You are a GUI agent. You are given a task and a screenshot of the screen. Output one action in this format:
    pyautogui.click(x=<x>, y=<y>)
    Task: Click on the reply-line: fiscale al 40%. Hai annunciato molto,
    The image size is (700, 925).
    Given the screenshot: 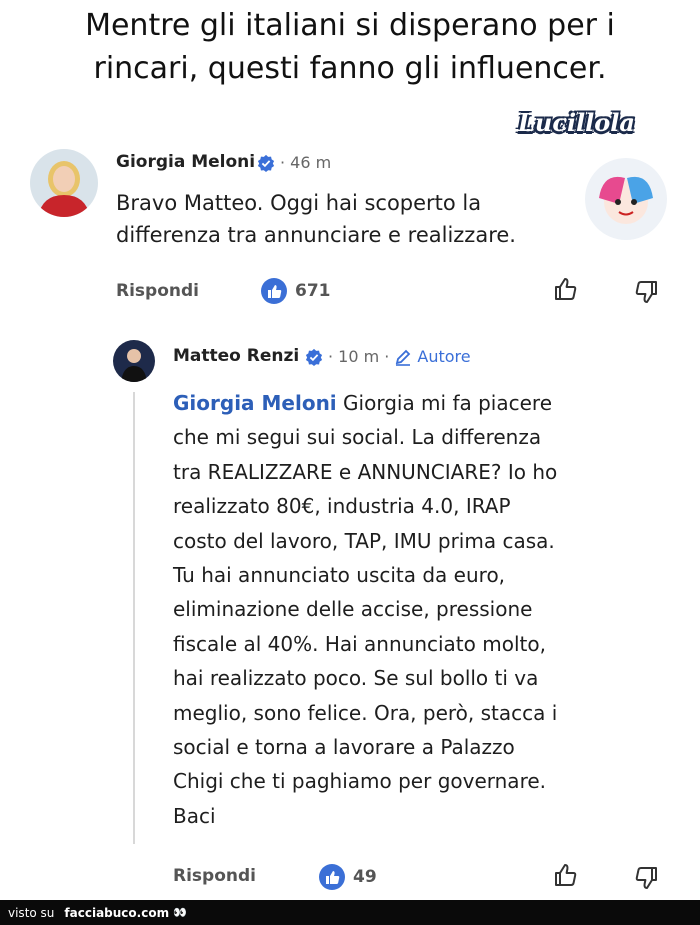 What is the action you would take?
    pyautogui.click(x=359, y=643)
    